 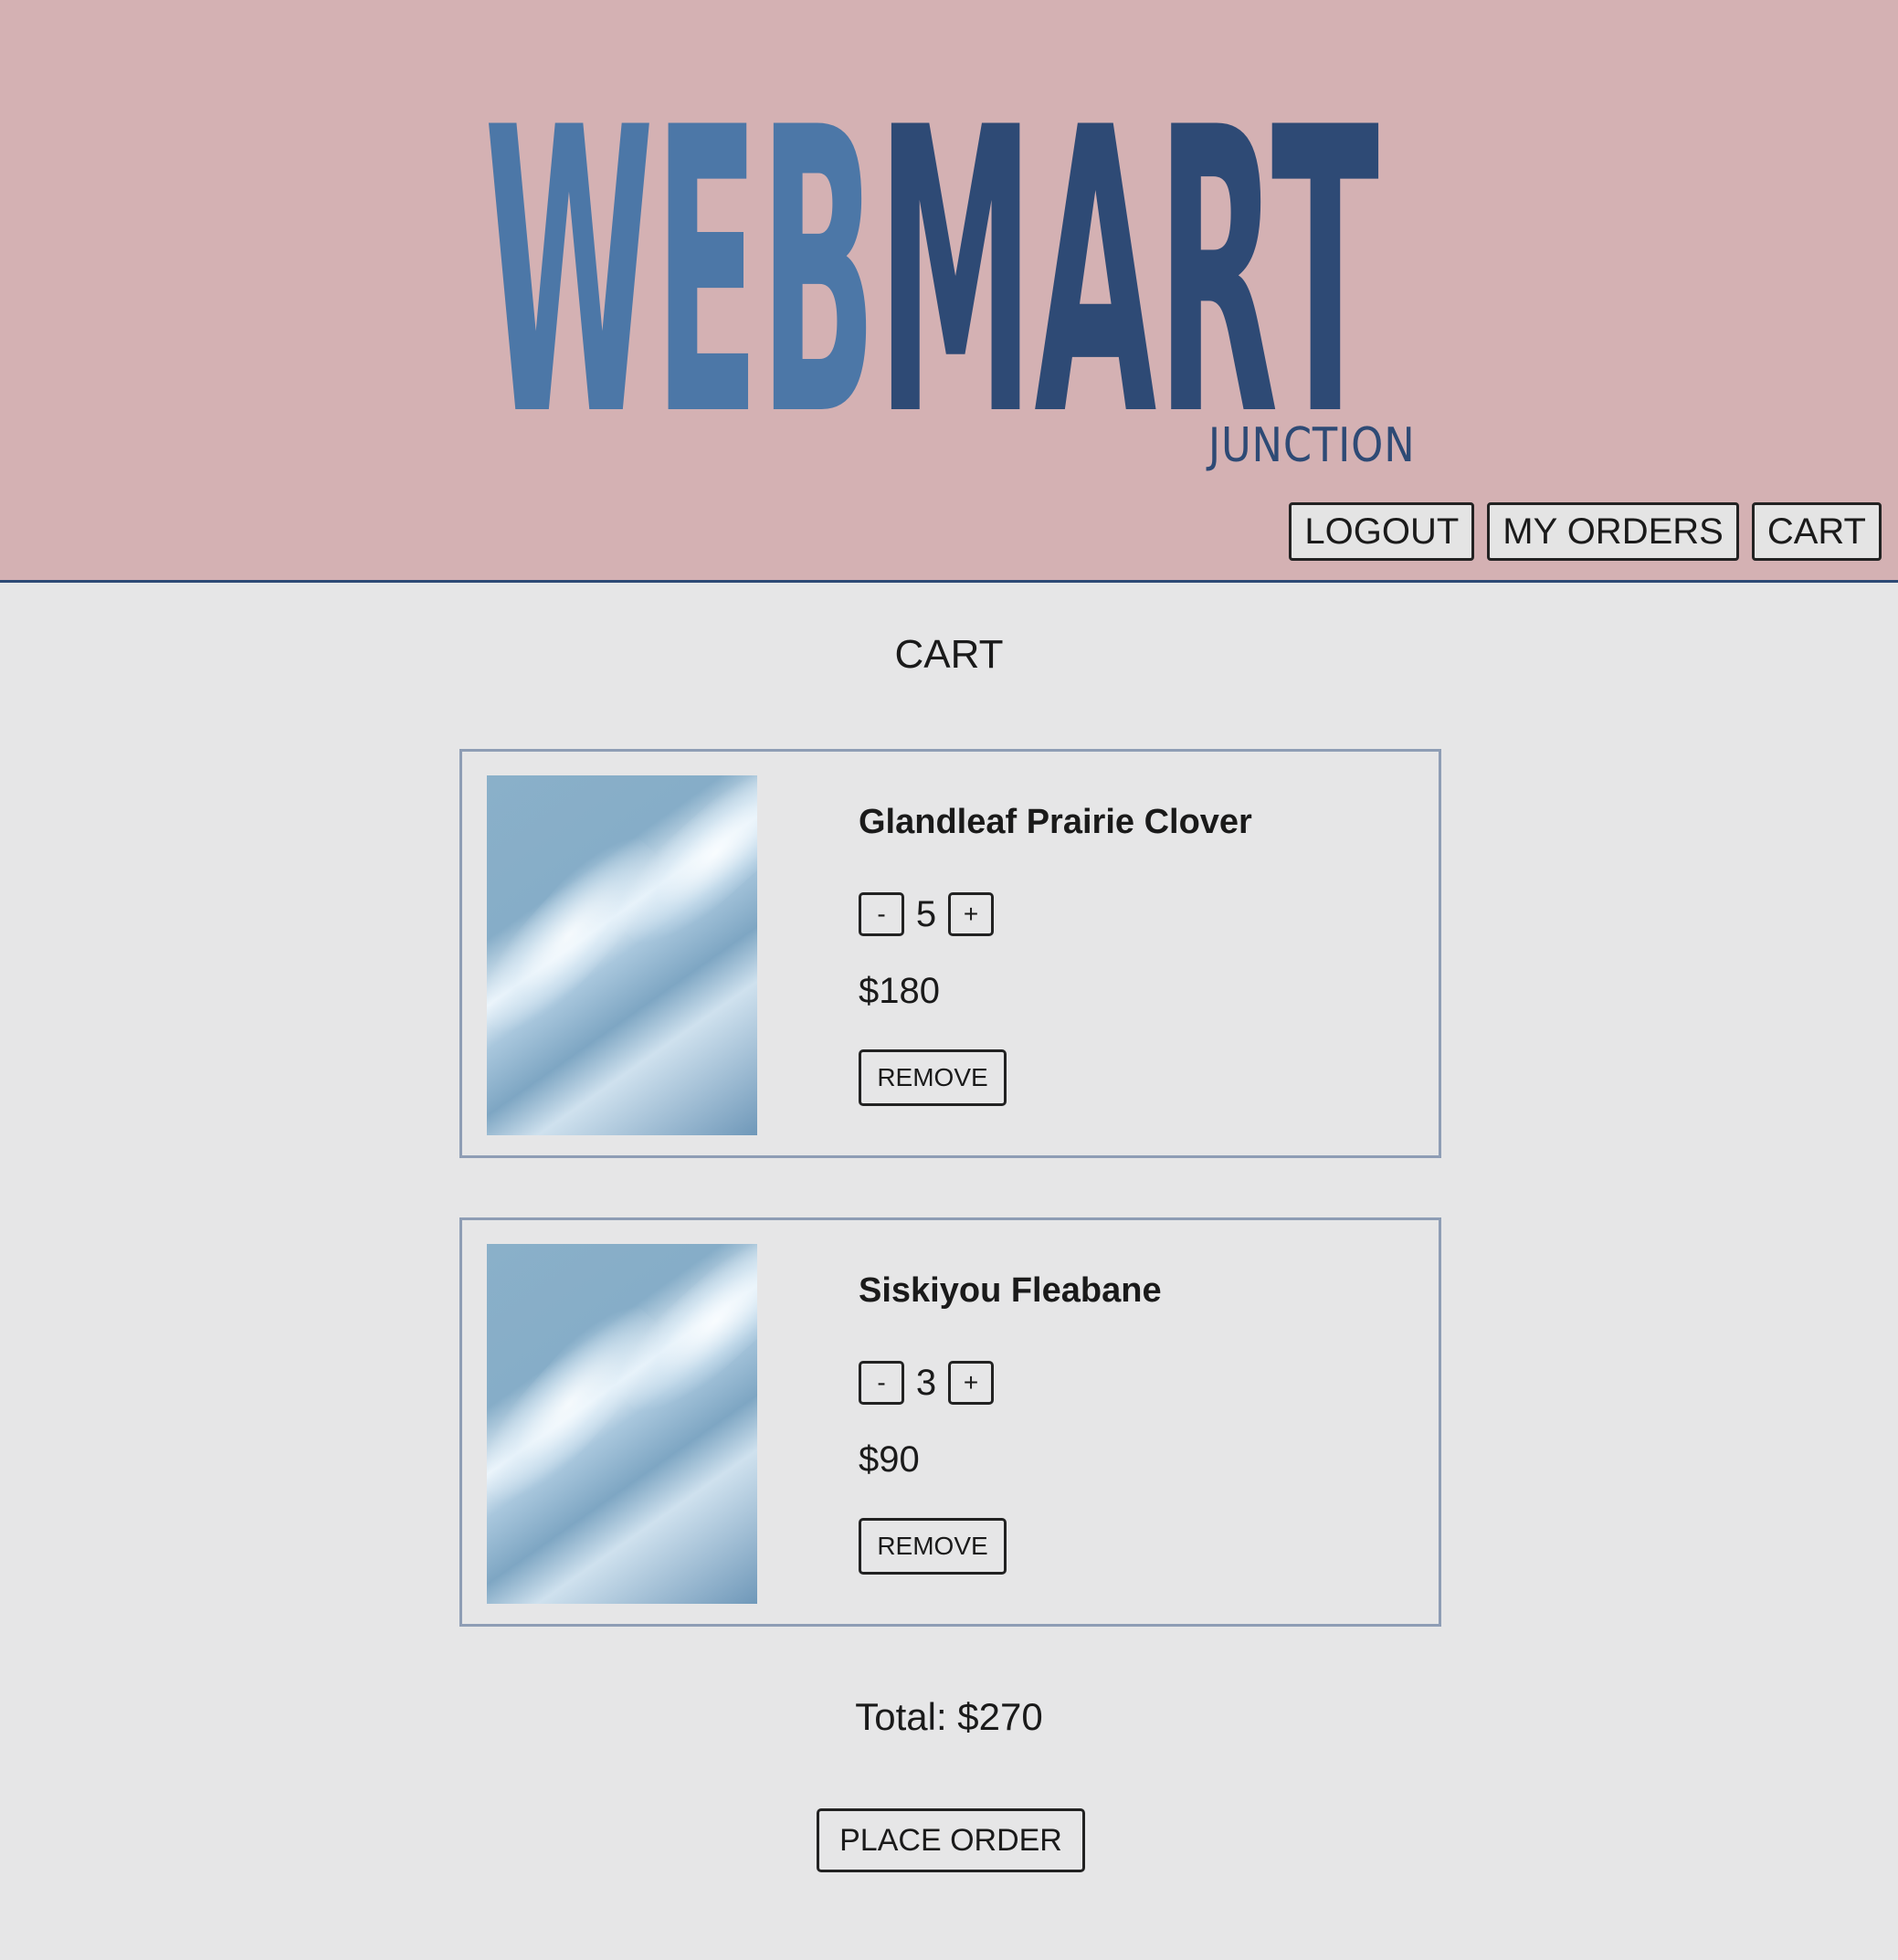 I want to click on logout-button: LOGOUT, so click(x=1382, y=531).